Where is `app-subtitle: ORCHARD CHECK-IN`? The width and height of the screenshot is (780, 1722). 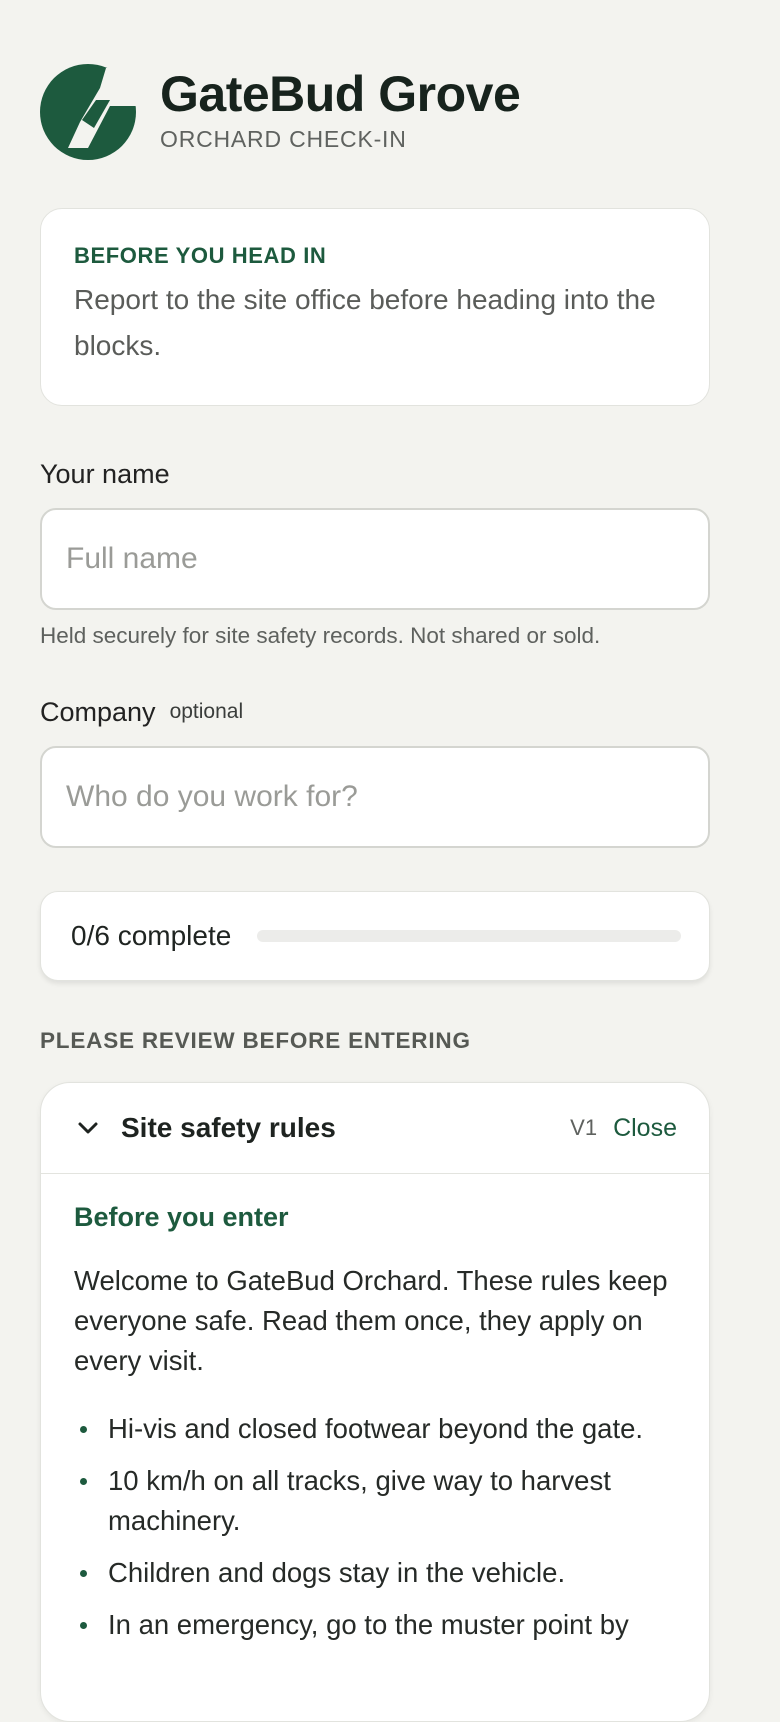 app-subtitle: ORCHARD CHECK-IN is located at coordinates (283, 139).